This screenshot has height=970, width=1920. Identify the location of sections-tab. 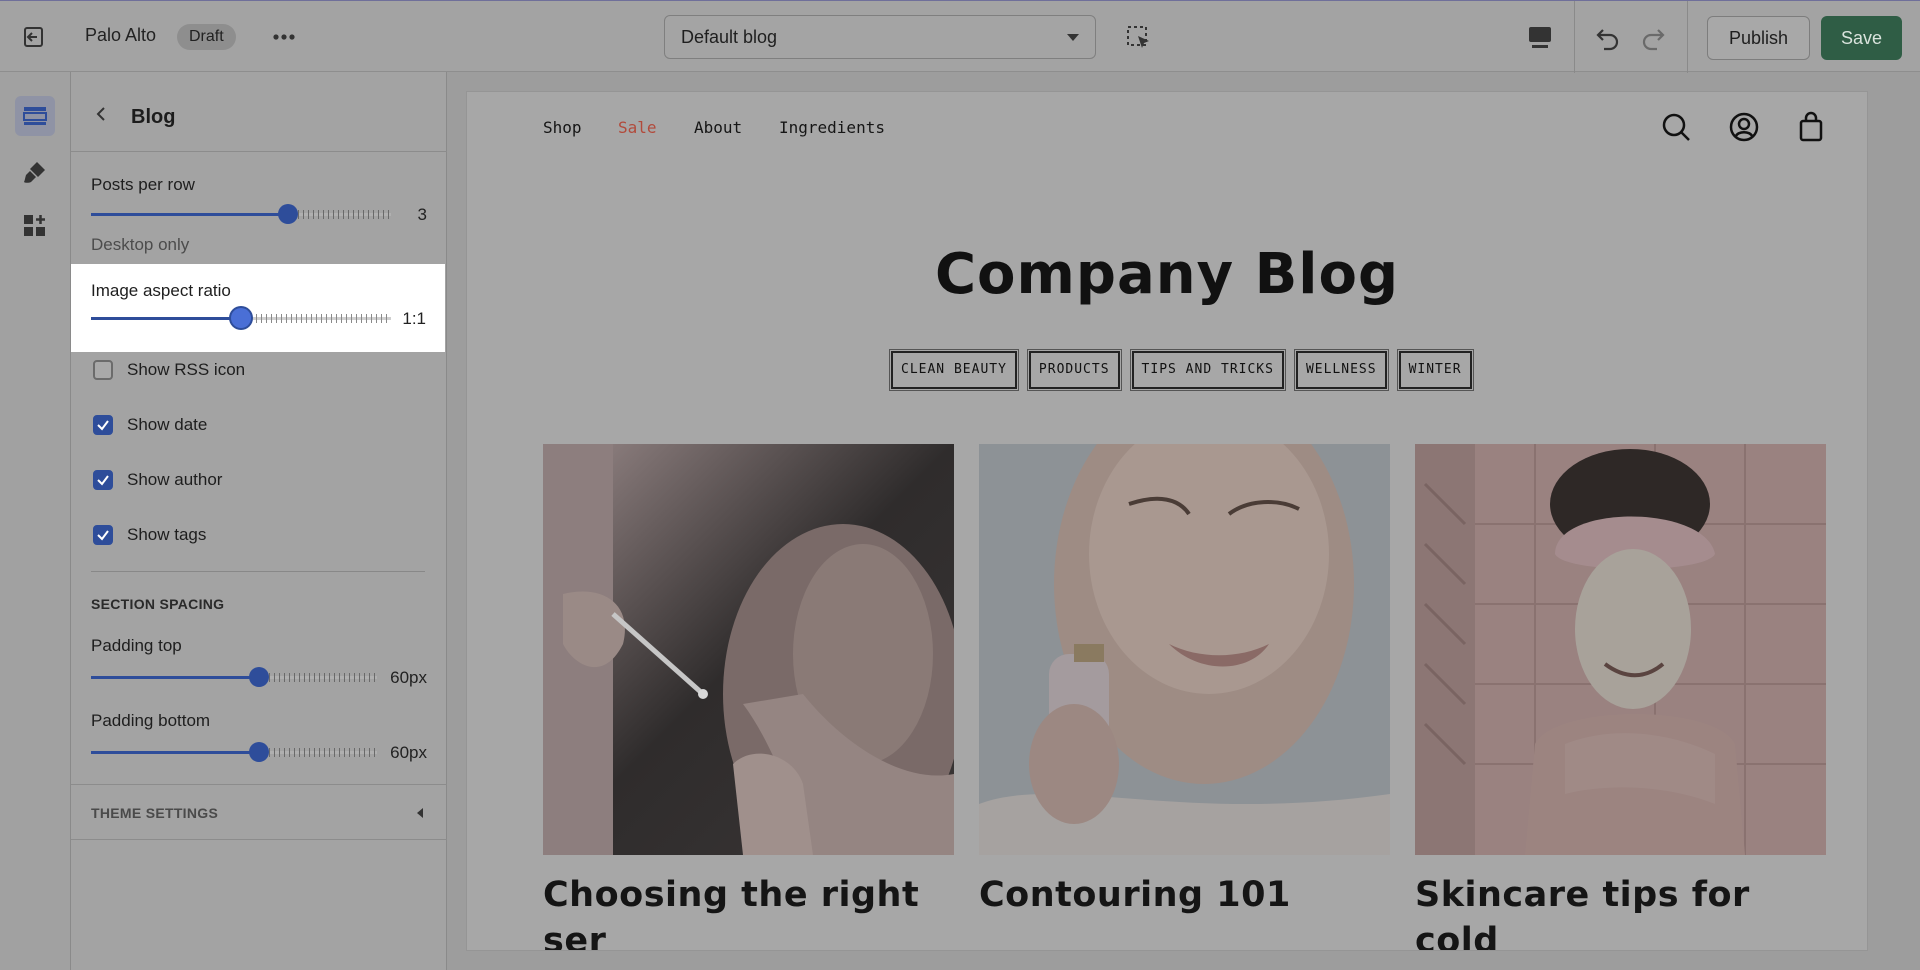
(35, 116).